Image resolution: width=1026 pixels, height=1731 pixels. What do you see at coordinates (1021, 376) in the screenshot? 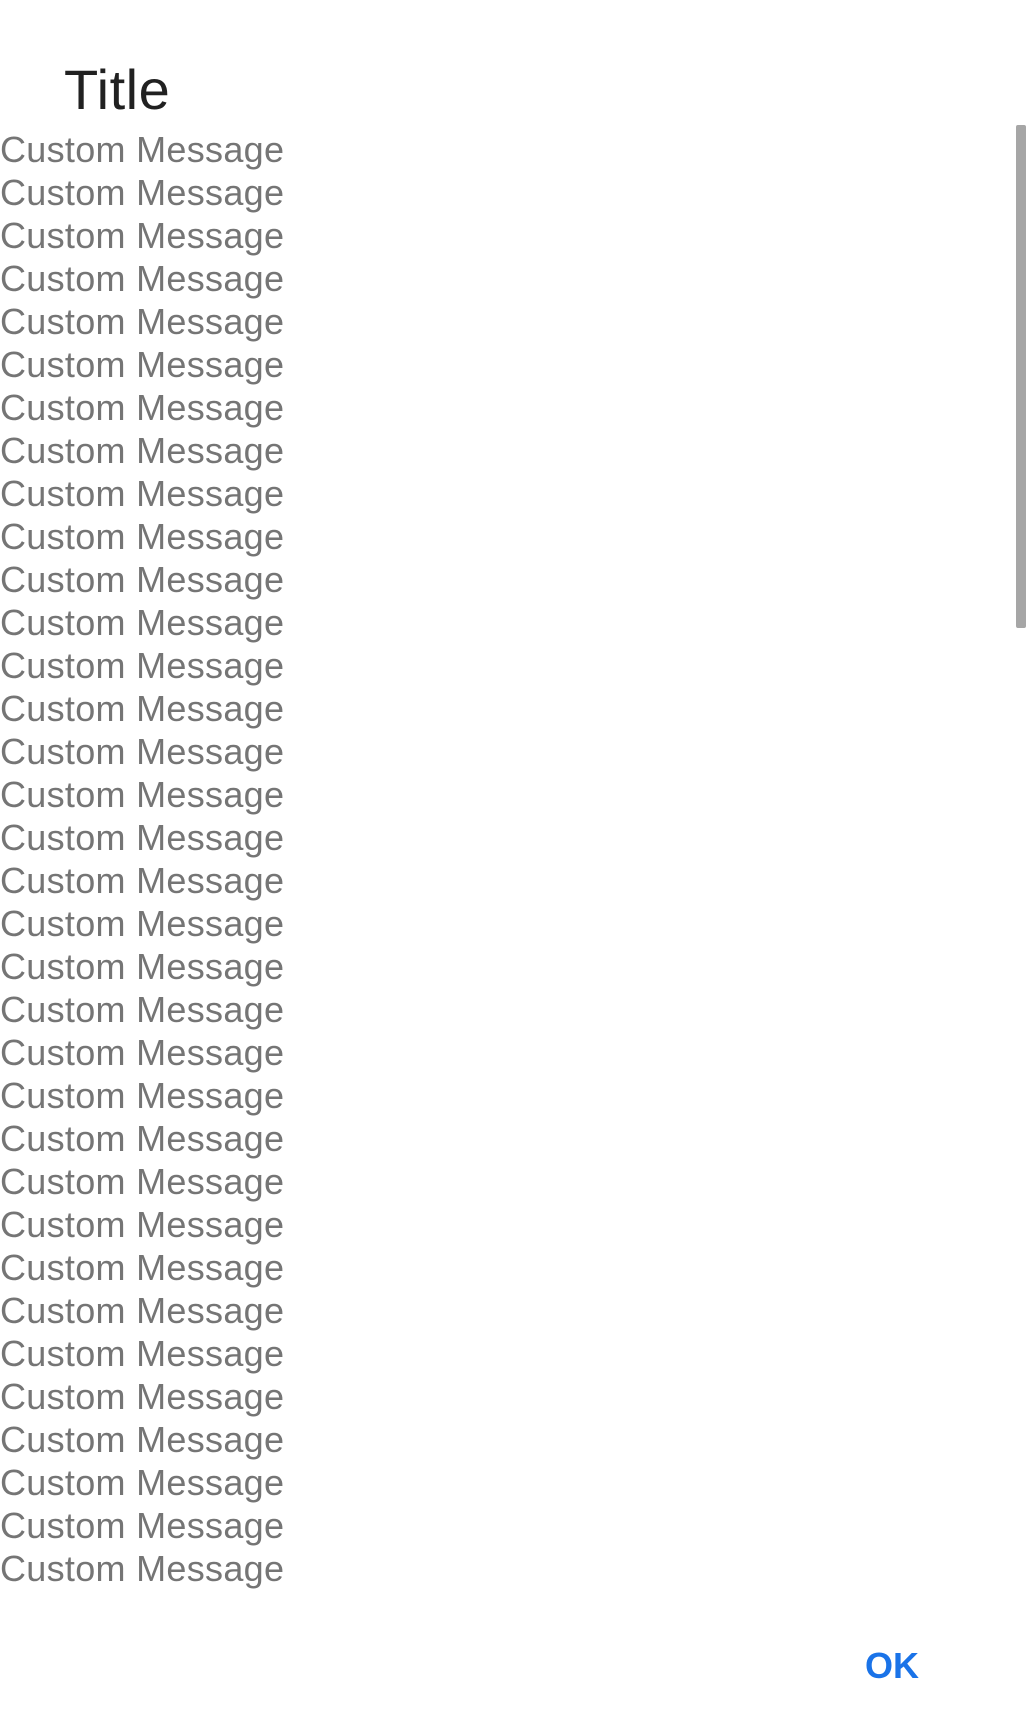
I see `scrollbar-thumb` at bounding box center [1021, 376].